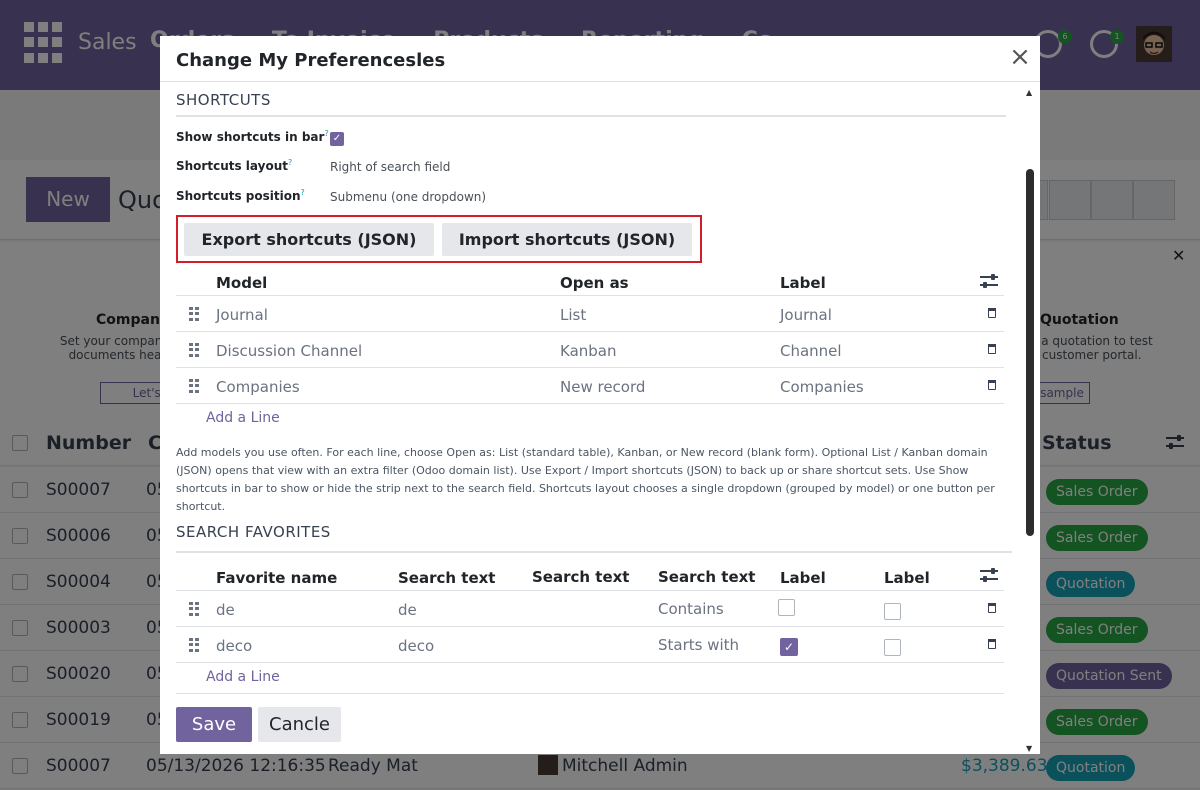  What do you see at coordinates (243, 418) in the screenshot?
I see `add-shortcut-line: Add a Line` at bounding box center [243, 418].